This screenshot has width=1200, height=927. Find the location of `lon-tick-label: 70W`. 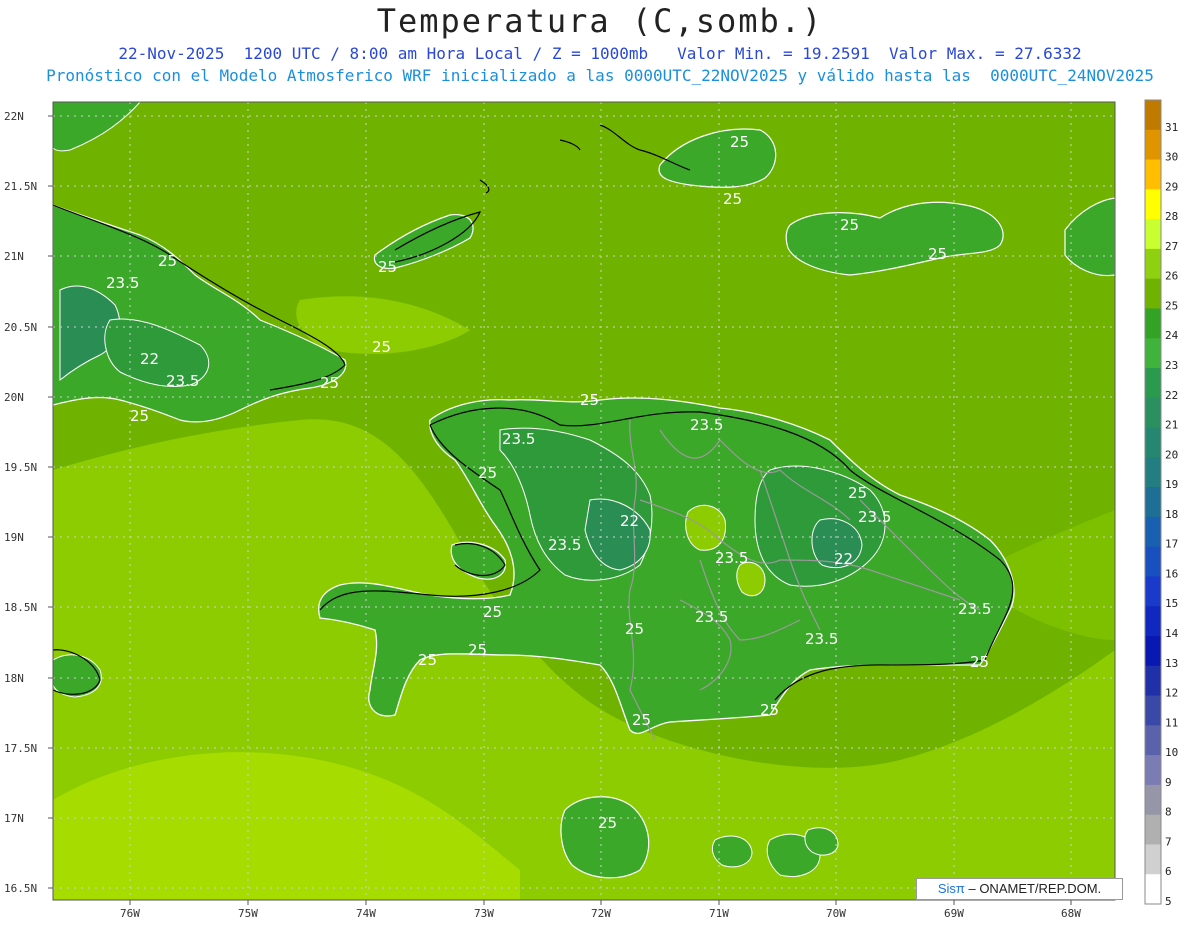

lon-tick-label: 70W is located at coordinates (836, 913).